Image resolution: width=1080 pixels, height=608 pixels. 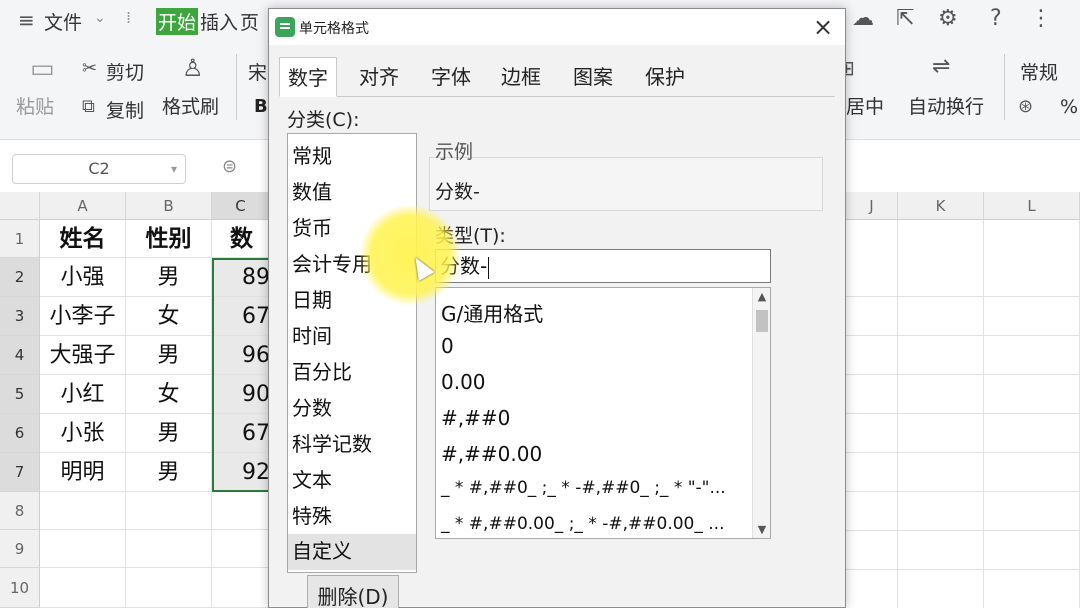 I want to click on table-header-cell: 性别, so click(x=169, y=239).